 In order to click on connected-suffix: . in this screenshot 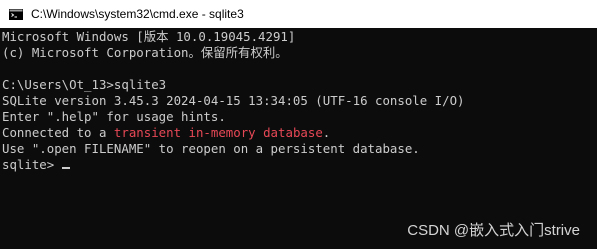, I will do `click(326, 132)`.